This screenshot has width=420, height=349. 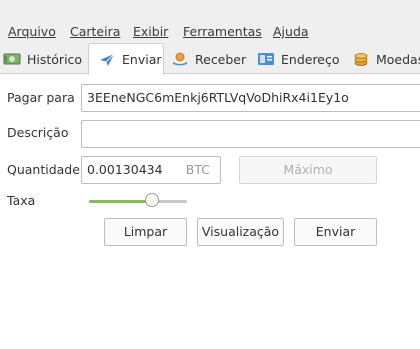 I want to click on description-label: Descrição, so click(x=38, y=132).